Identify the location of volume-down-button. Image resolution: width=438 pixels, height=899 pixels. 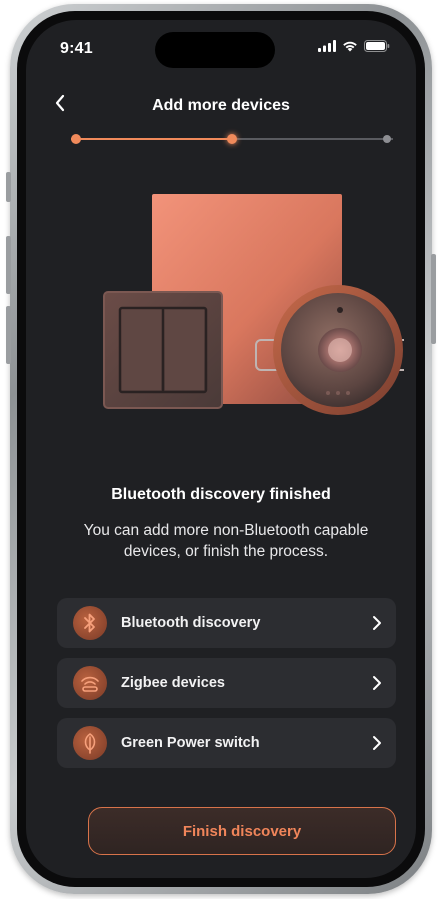
(8, 335).